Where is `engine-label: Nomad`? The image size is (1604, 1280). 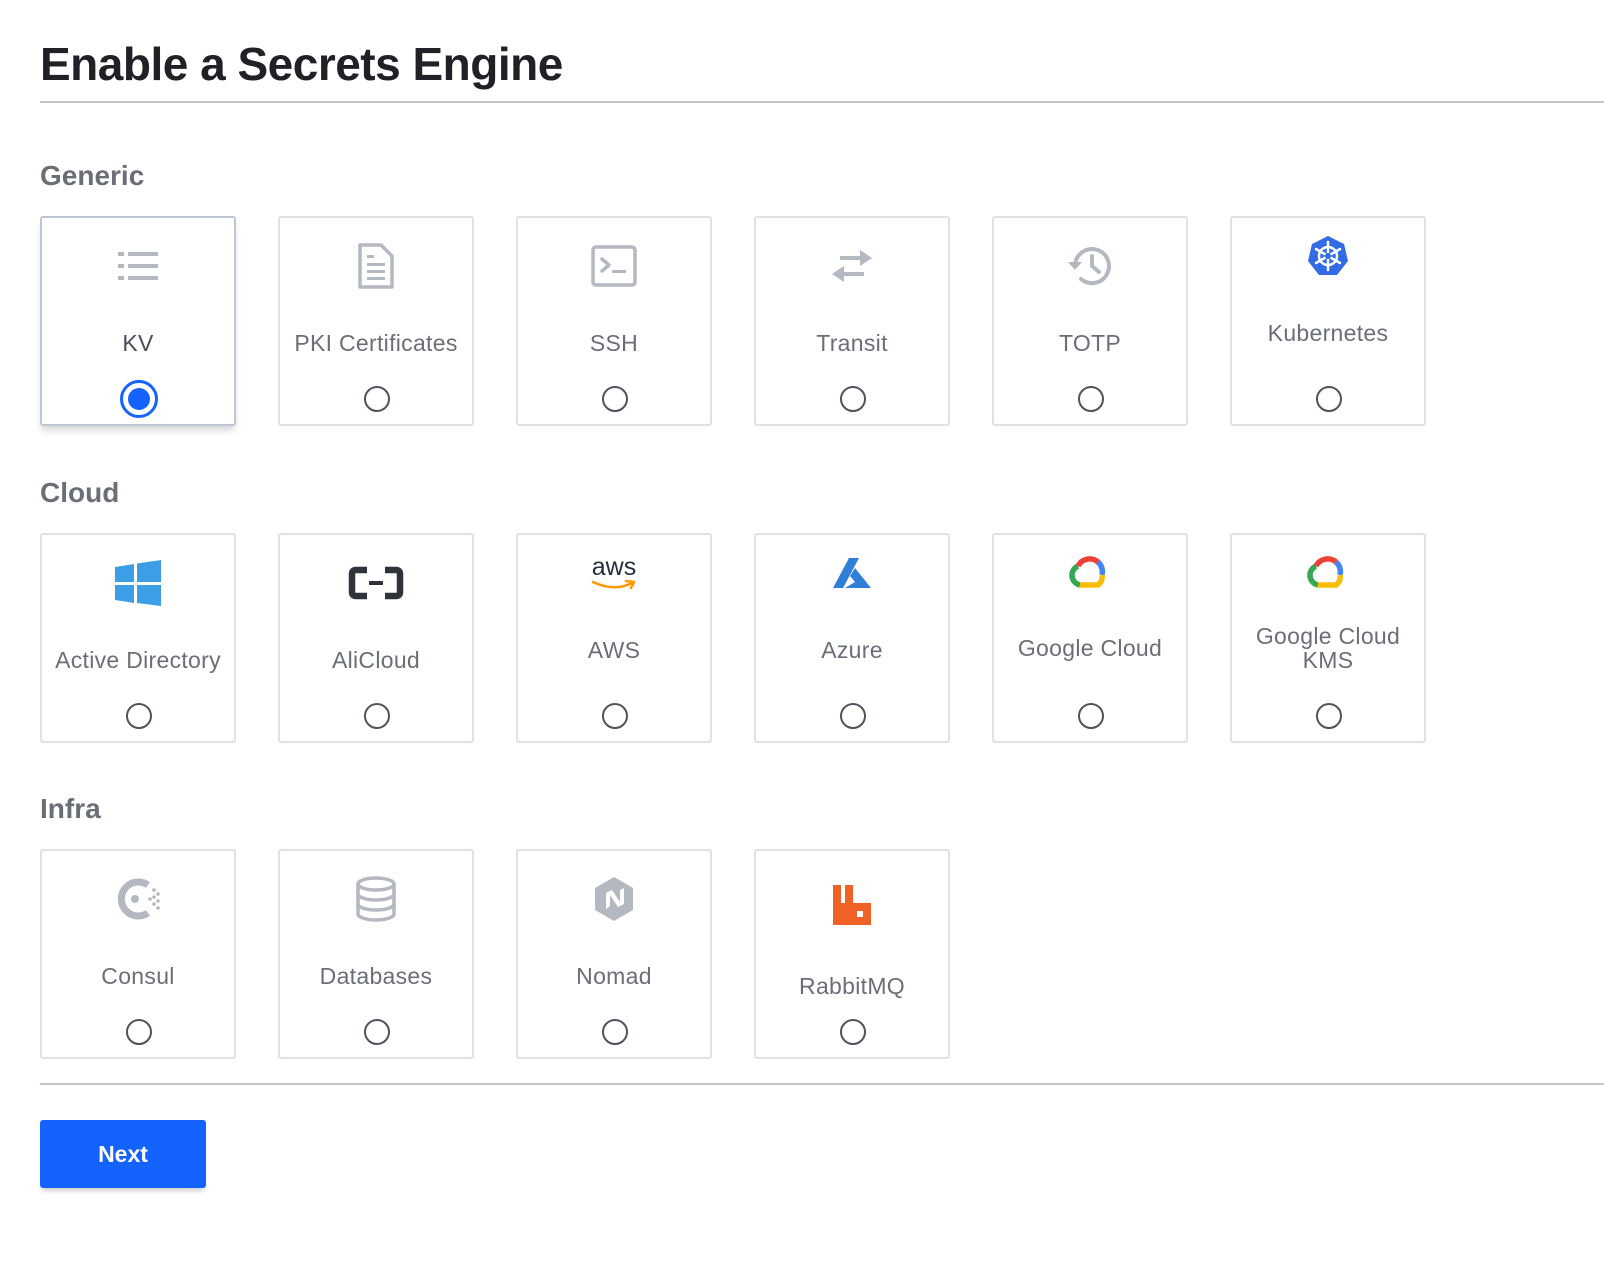 engine-label: Nomad is located at coordinates (614, 976).